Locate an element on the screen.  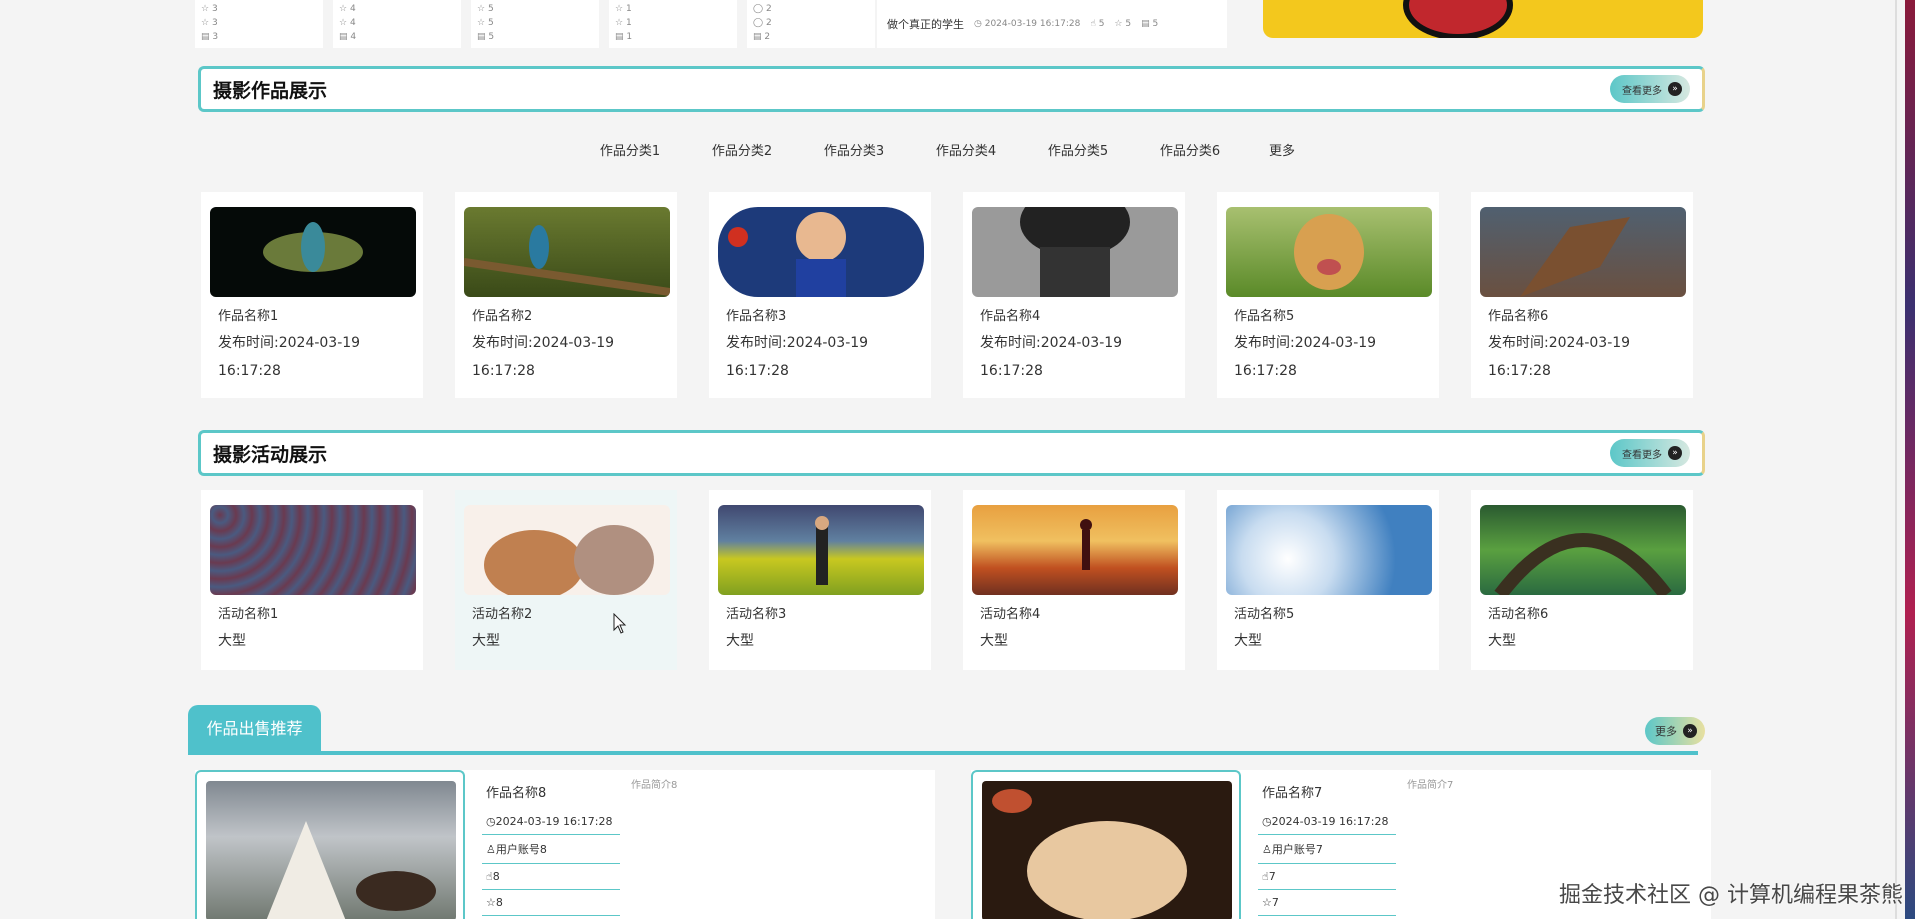
tab-category-6: 作品分类6 is located at coordinates (1190, 149).